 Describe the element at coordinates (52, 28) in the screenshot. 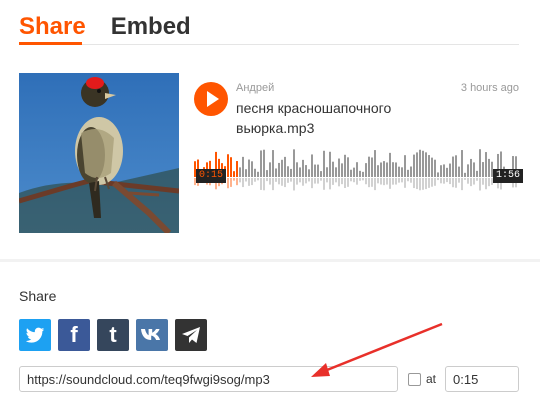

I see `tab-share: Share` at that location.